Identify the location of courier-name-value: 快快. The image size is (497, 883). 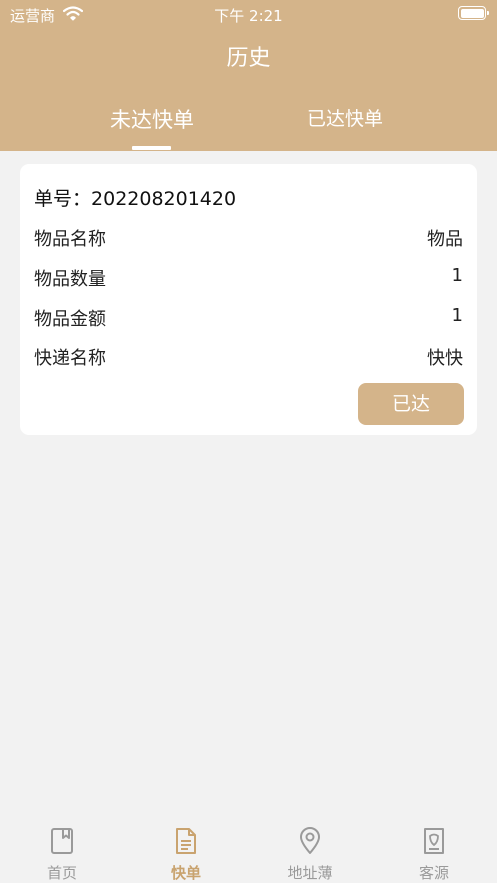
(445, 358).